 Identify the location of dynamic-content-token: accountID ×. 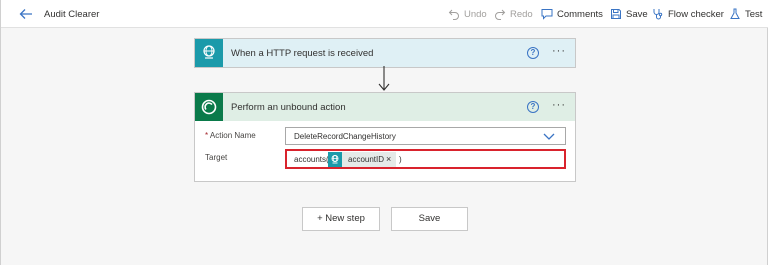
(362, 159).